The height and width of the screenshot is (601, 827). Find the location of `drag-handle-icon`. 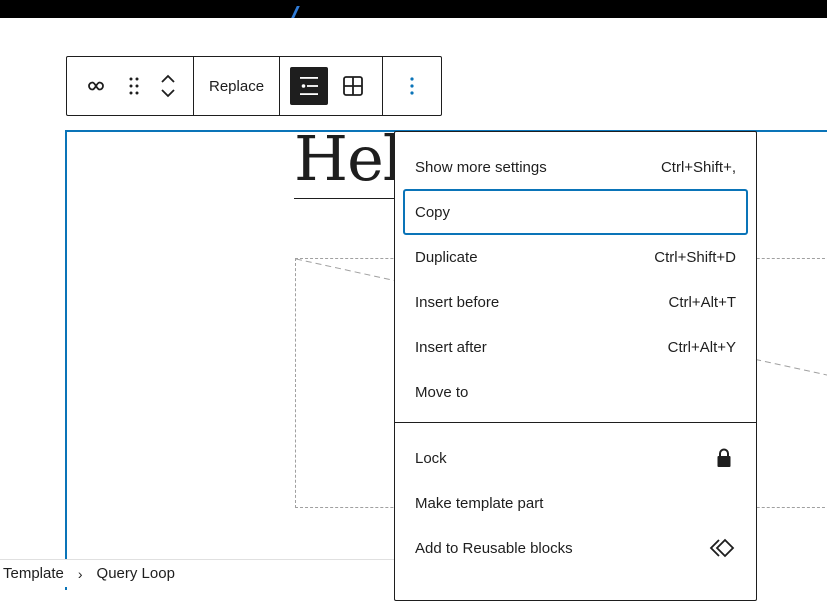

drag-handle-icon is located at coordinates (134, 86).